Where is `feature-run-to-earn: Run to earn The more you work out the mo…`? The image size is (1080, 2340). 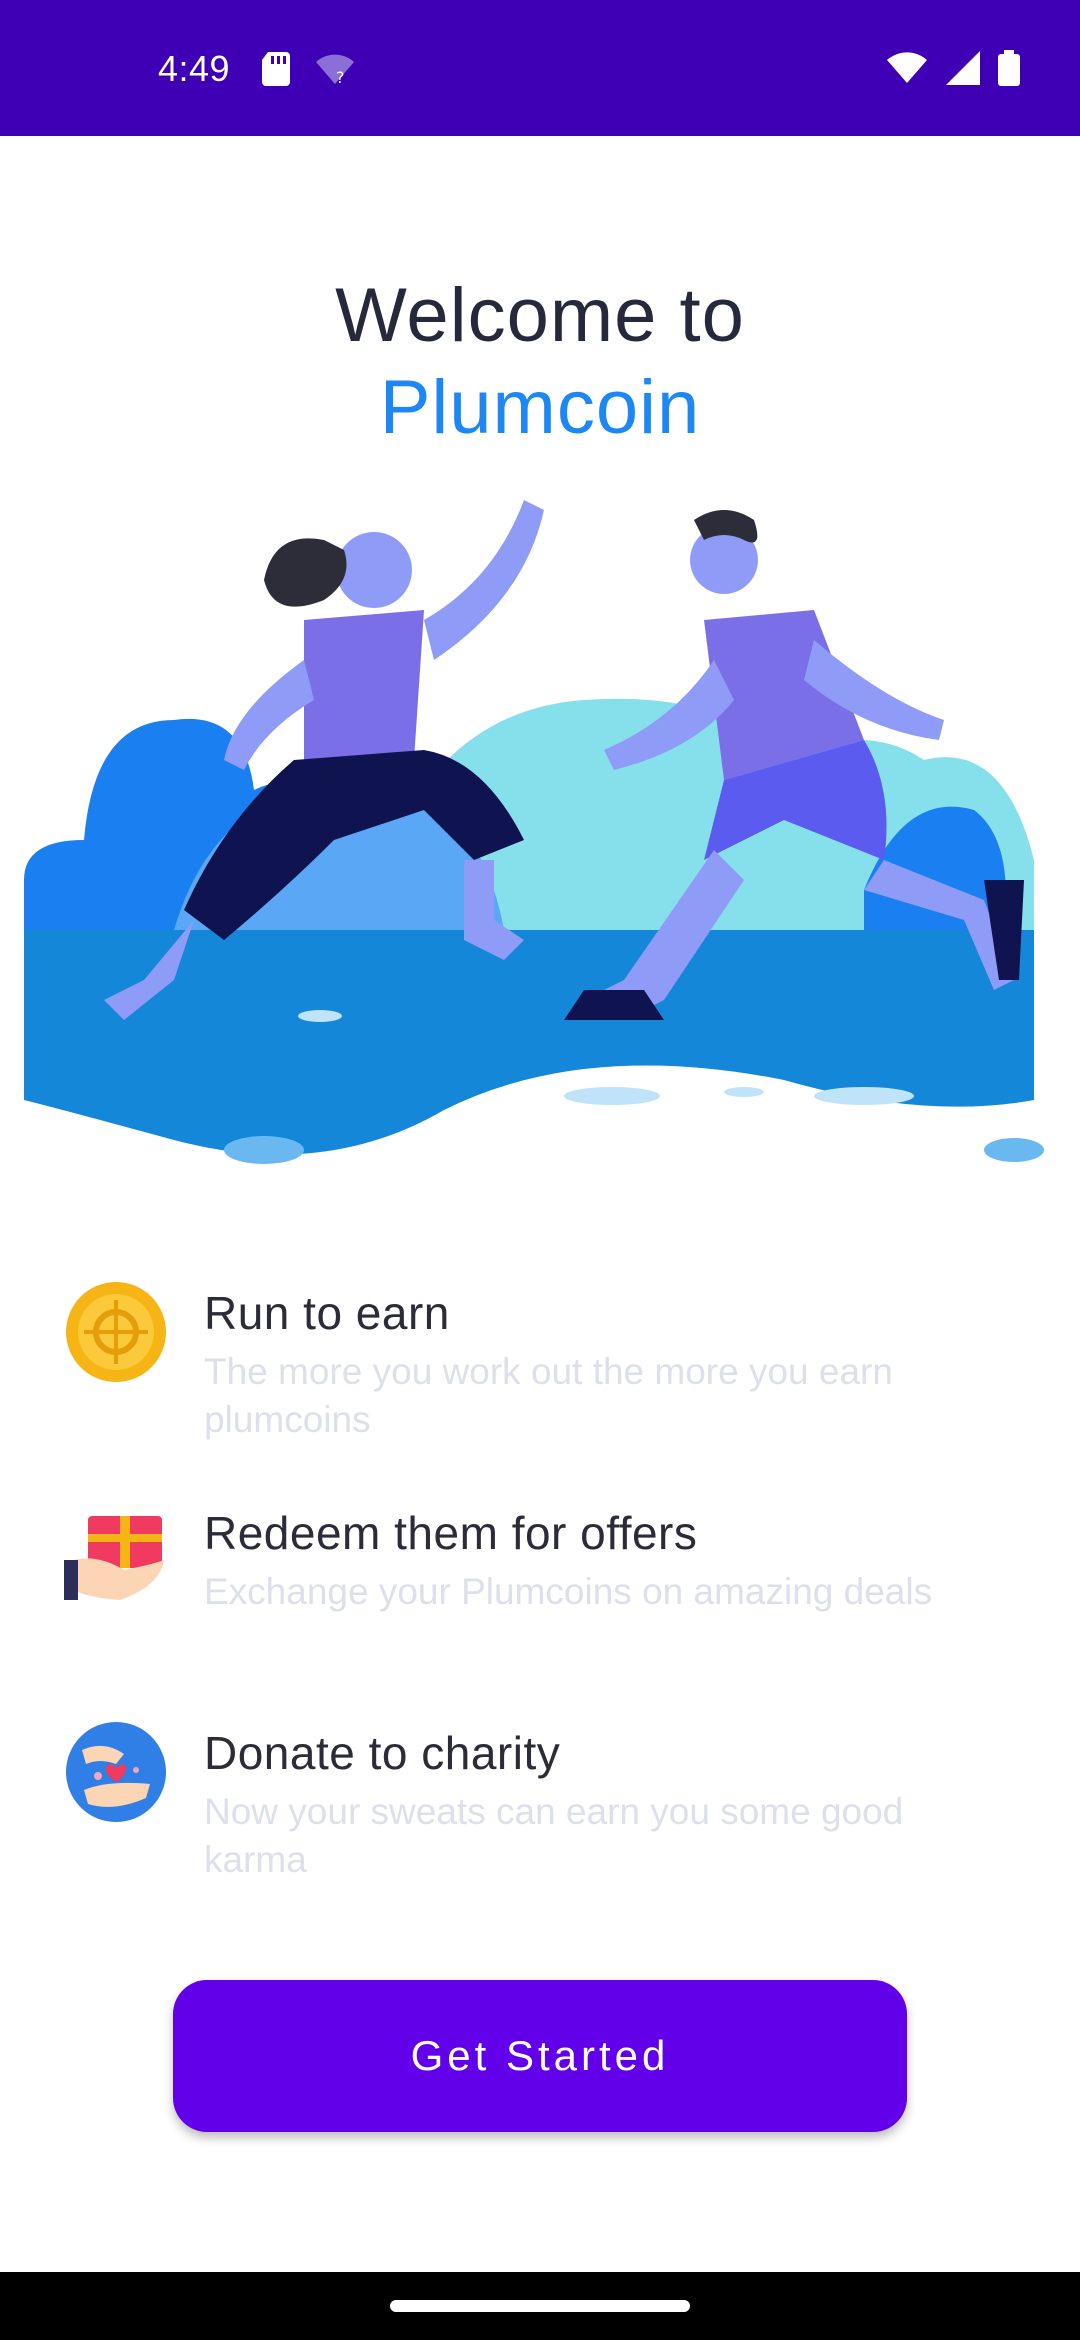 feature-run-to-earn: Run to earn The more you work out the mo… is located at coordinates (544, 1360).